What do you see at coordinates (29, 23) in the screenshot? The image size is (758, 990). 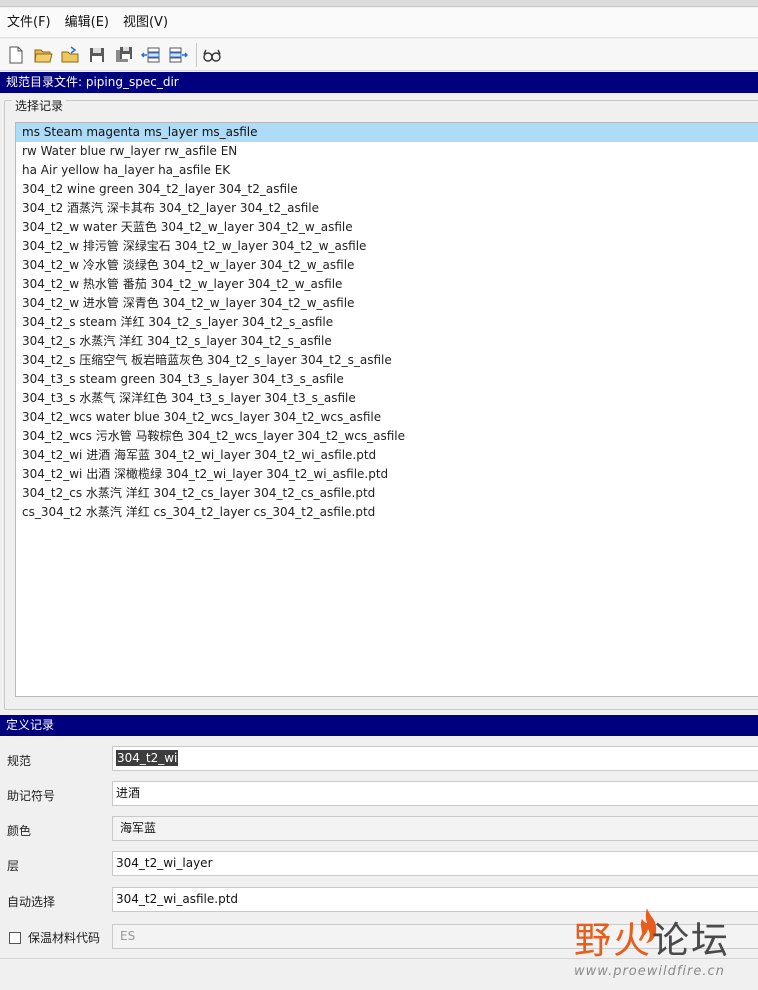 I see `menu-file: 文件(F)` at bounding box center [29, 23].